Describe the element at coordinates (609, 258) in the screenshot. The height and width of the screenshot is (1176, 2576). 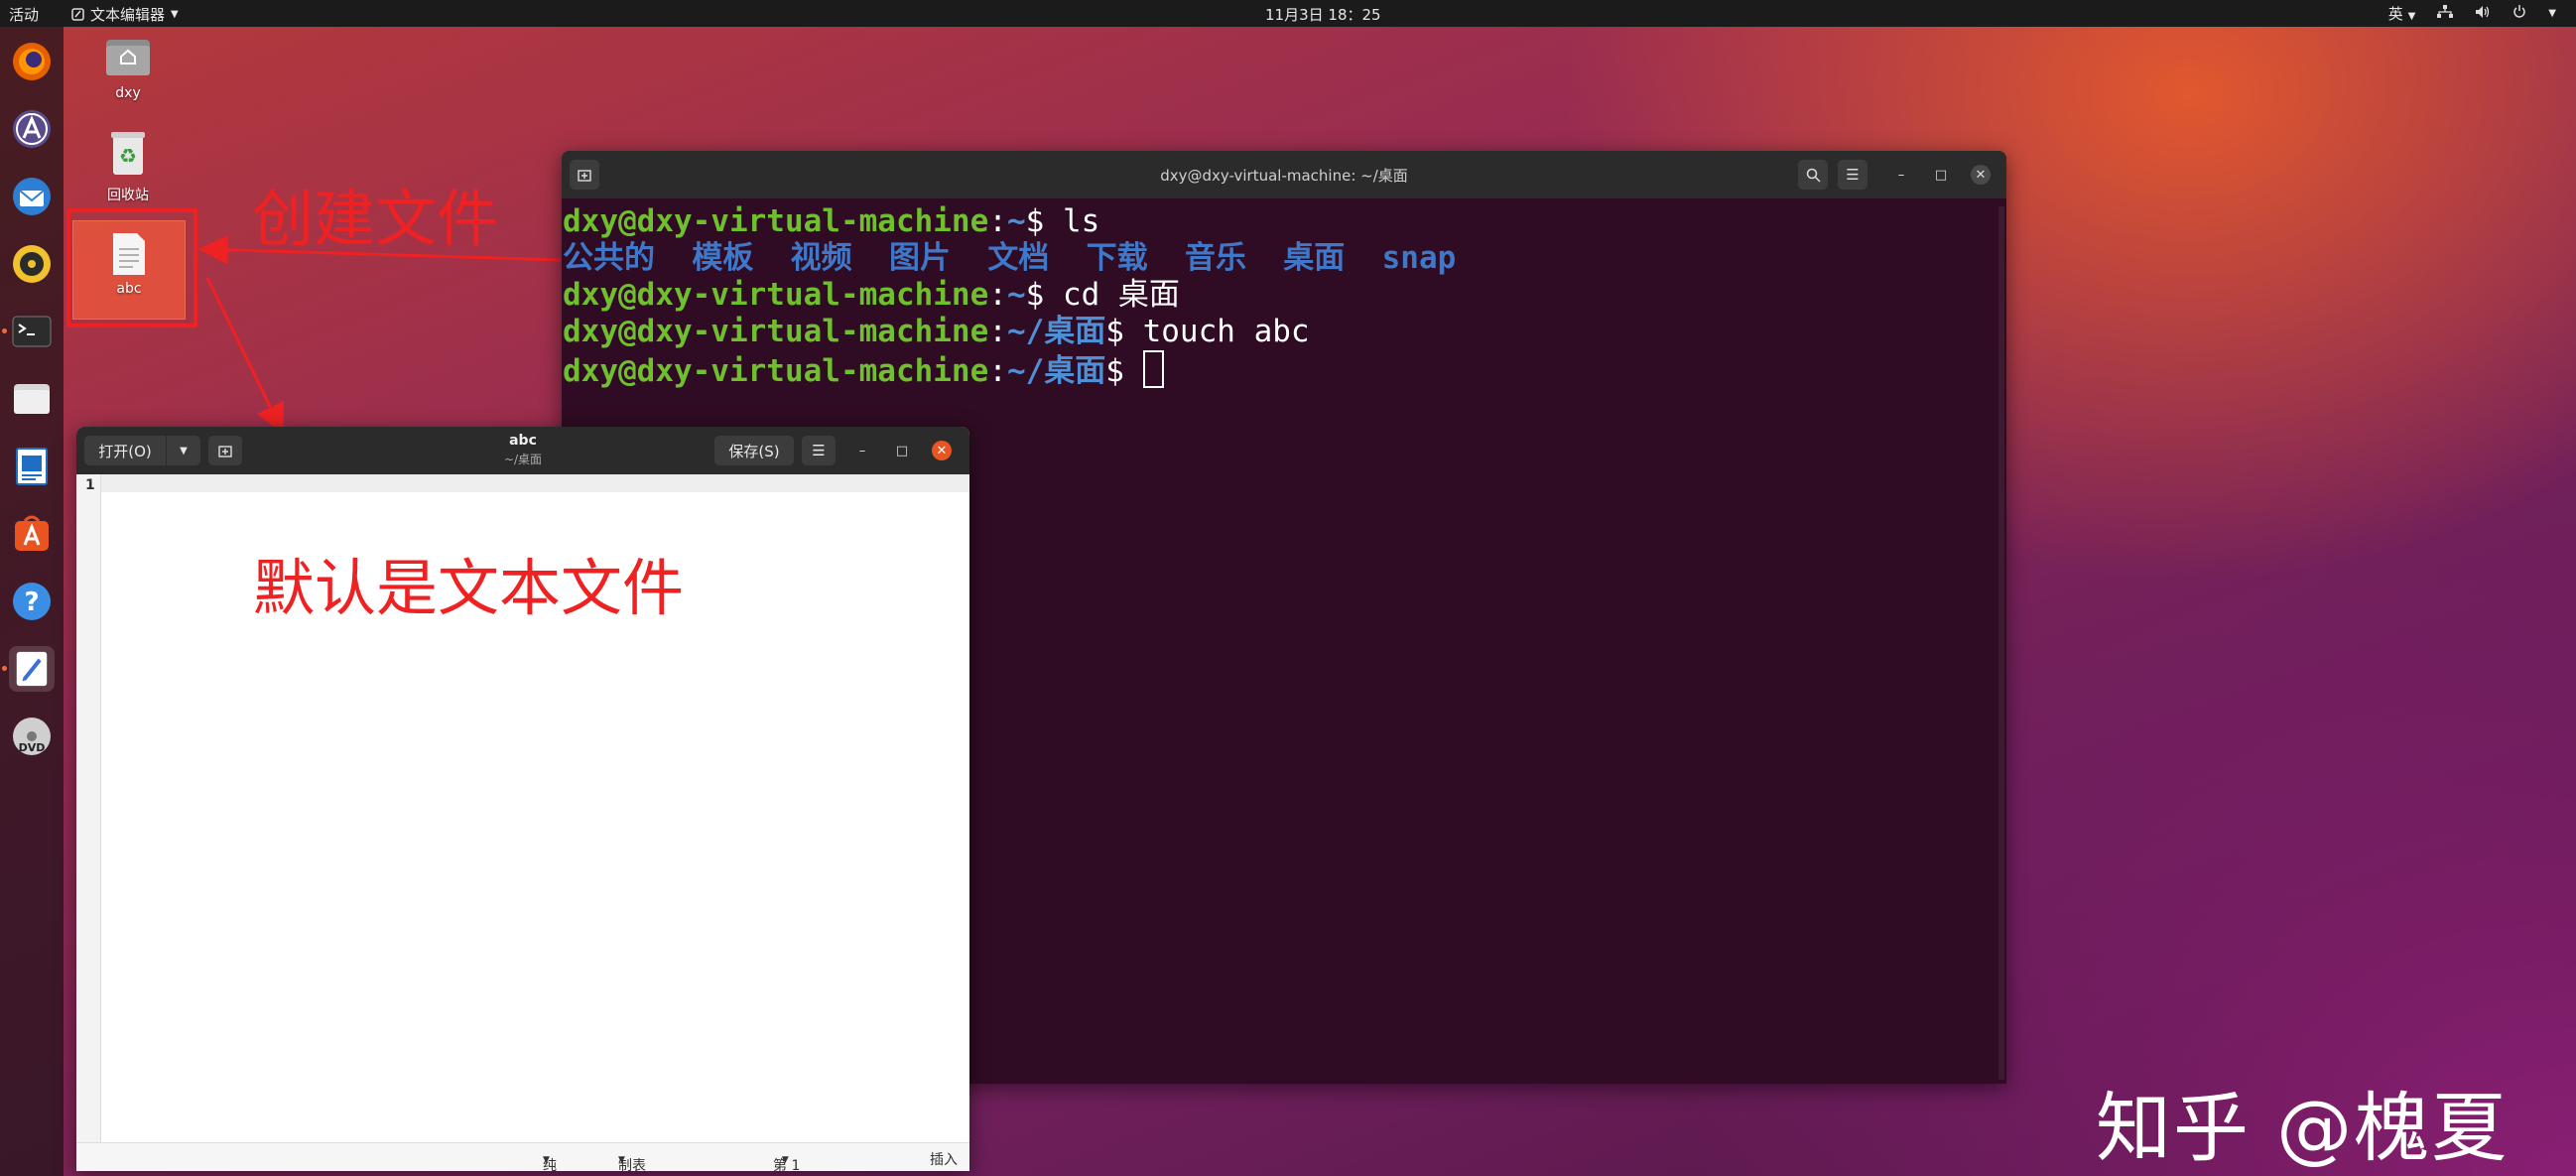
I see `dir-entry: 公共的` at that location.